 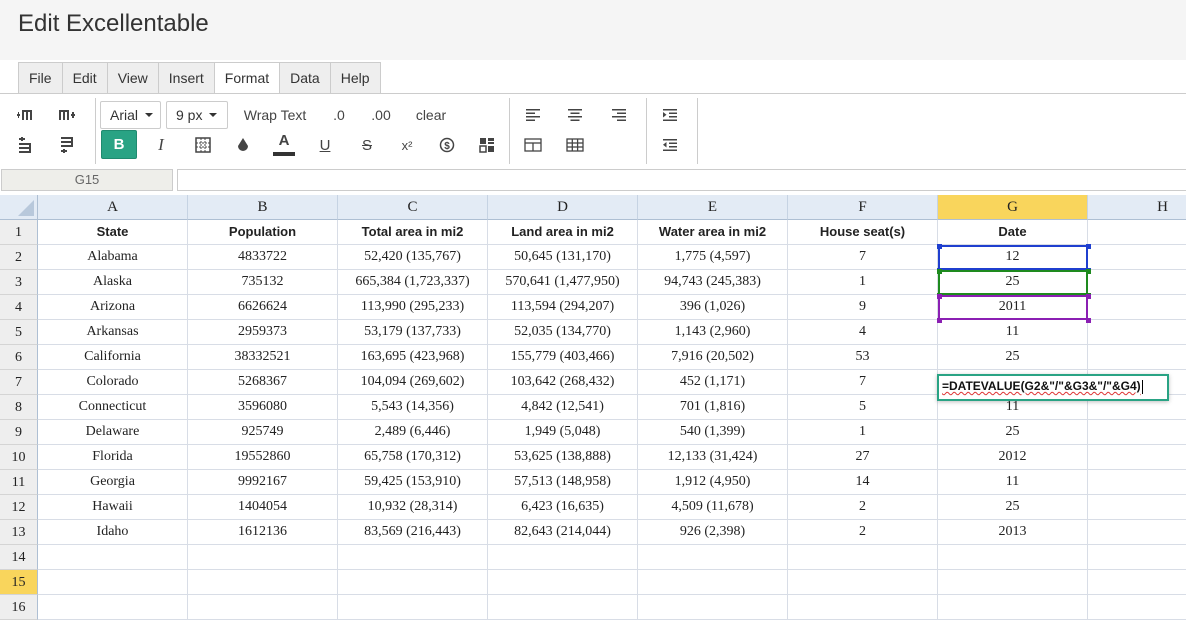 What do you see at coordinates (563, 432) in the screenshot?
I see `cell-d9: 1,949 (5,048)` at bounding box center [563, 432].